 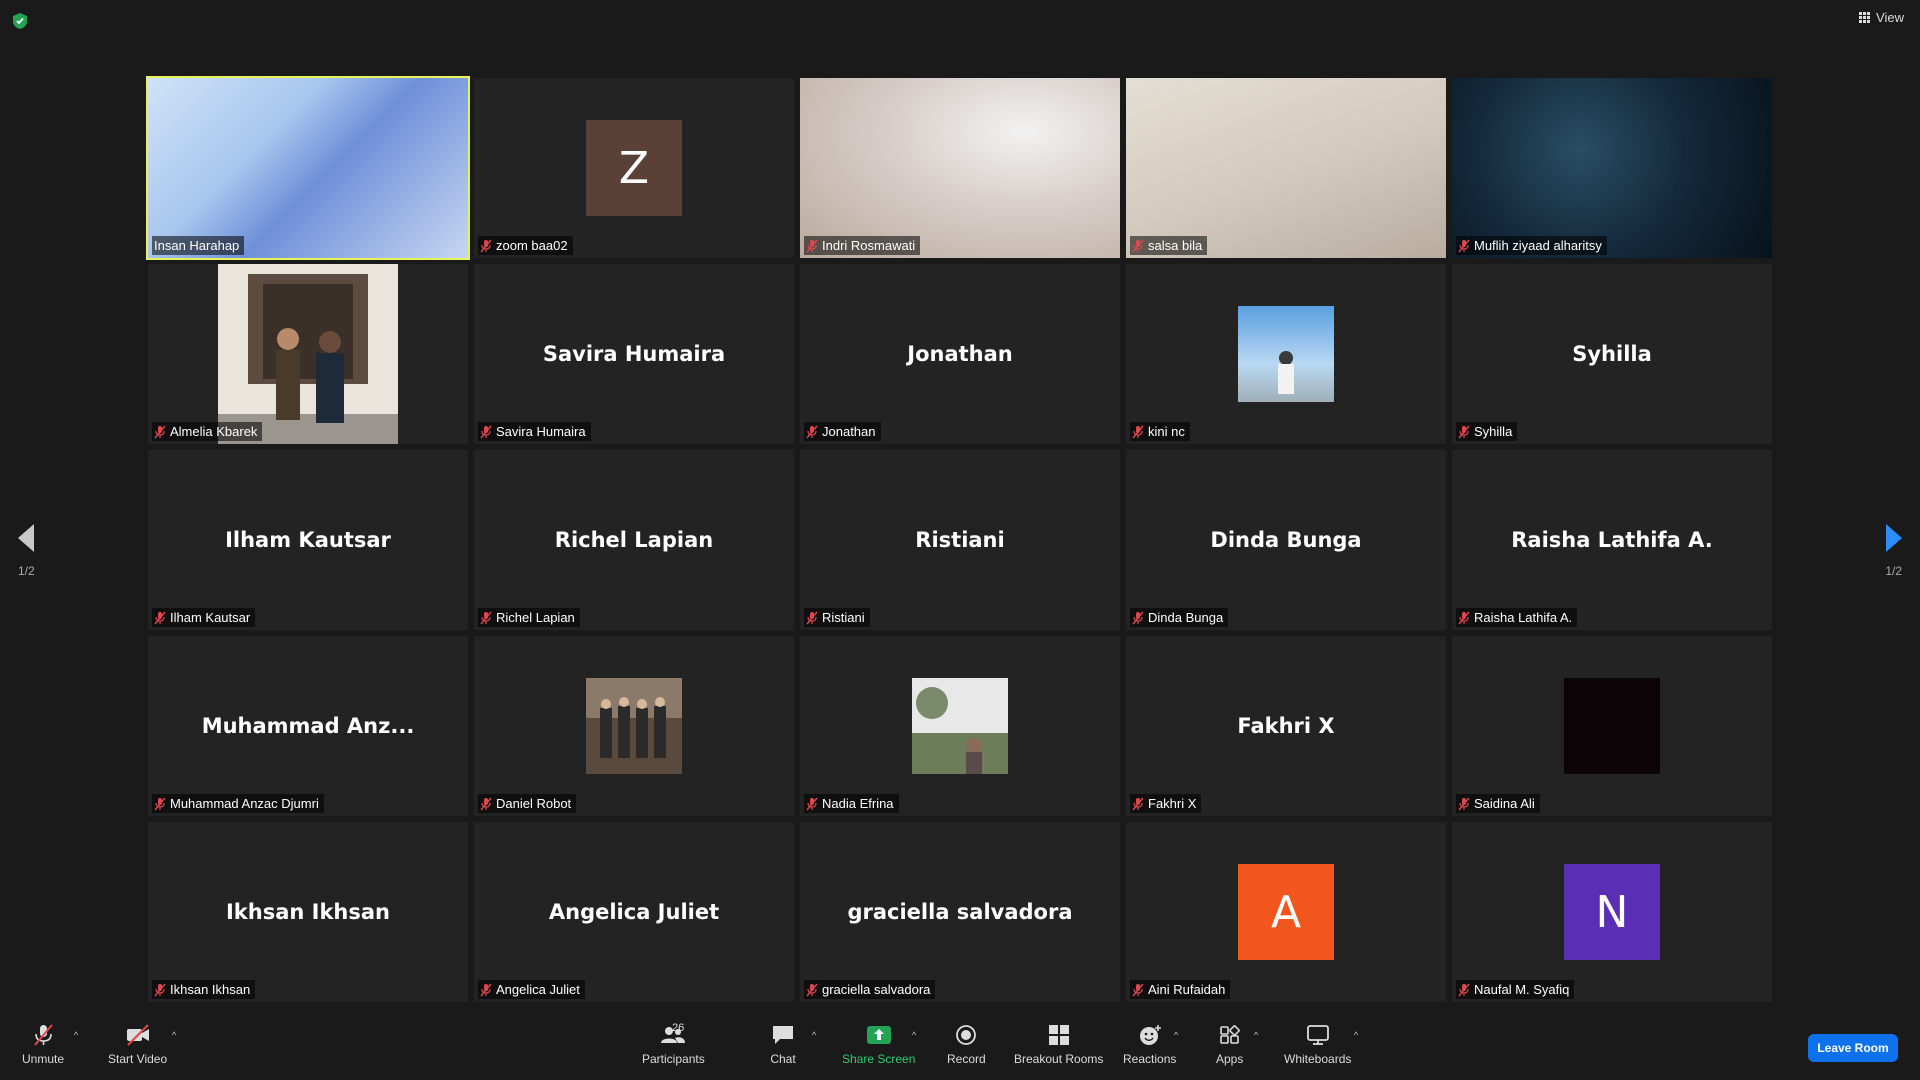 I want to click on participant-nameplate: Ristiani, so click(x=837, y=617).